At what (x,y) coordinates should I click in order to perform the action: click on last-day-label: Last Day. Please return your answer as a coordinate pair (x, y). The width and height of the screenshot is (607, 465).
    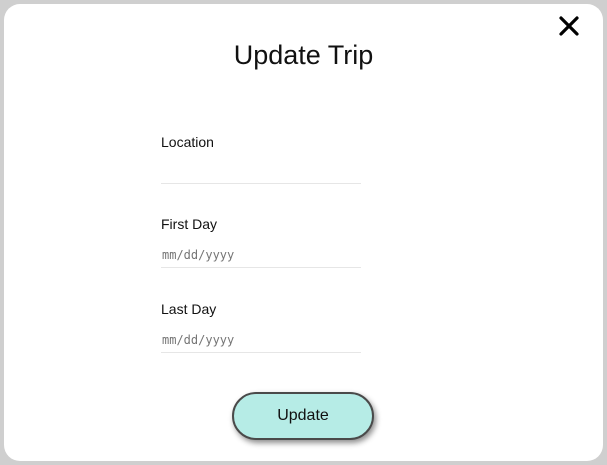
    Looking at the image, I should click on (189, 309).